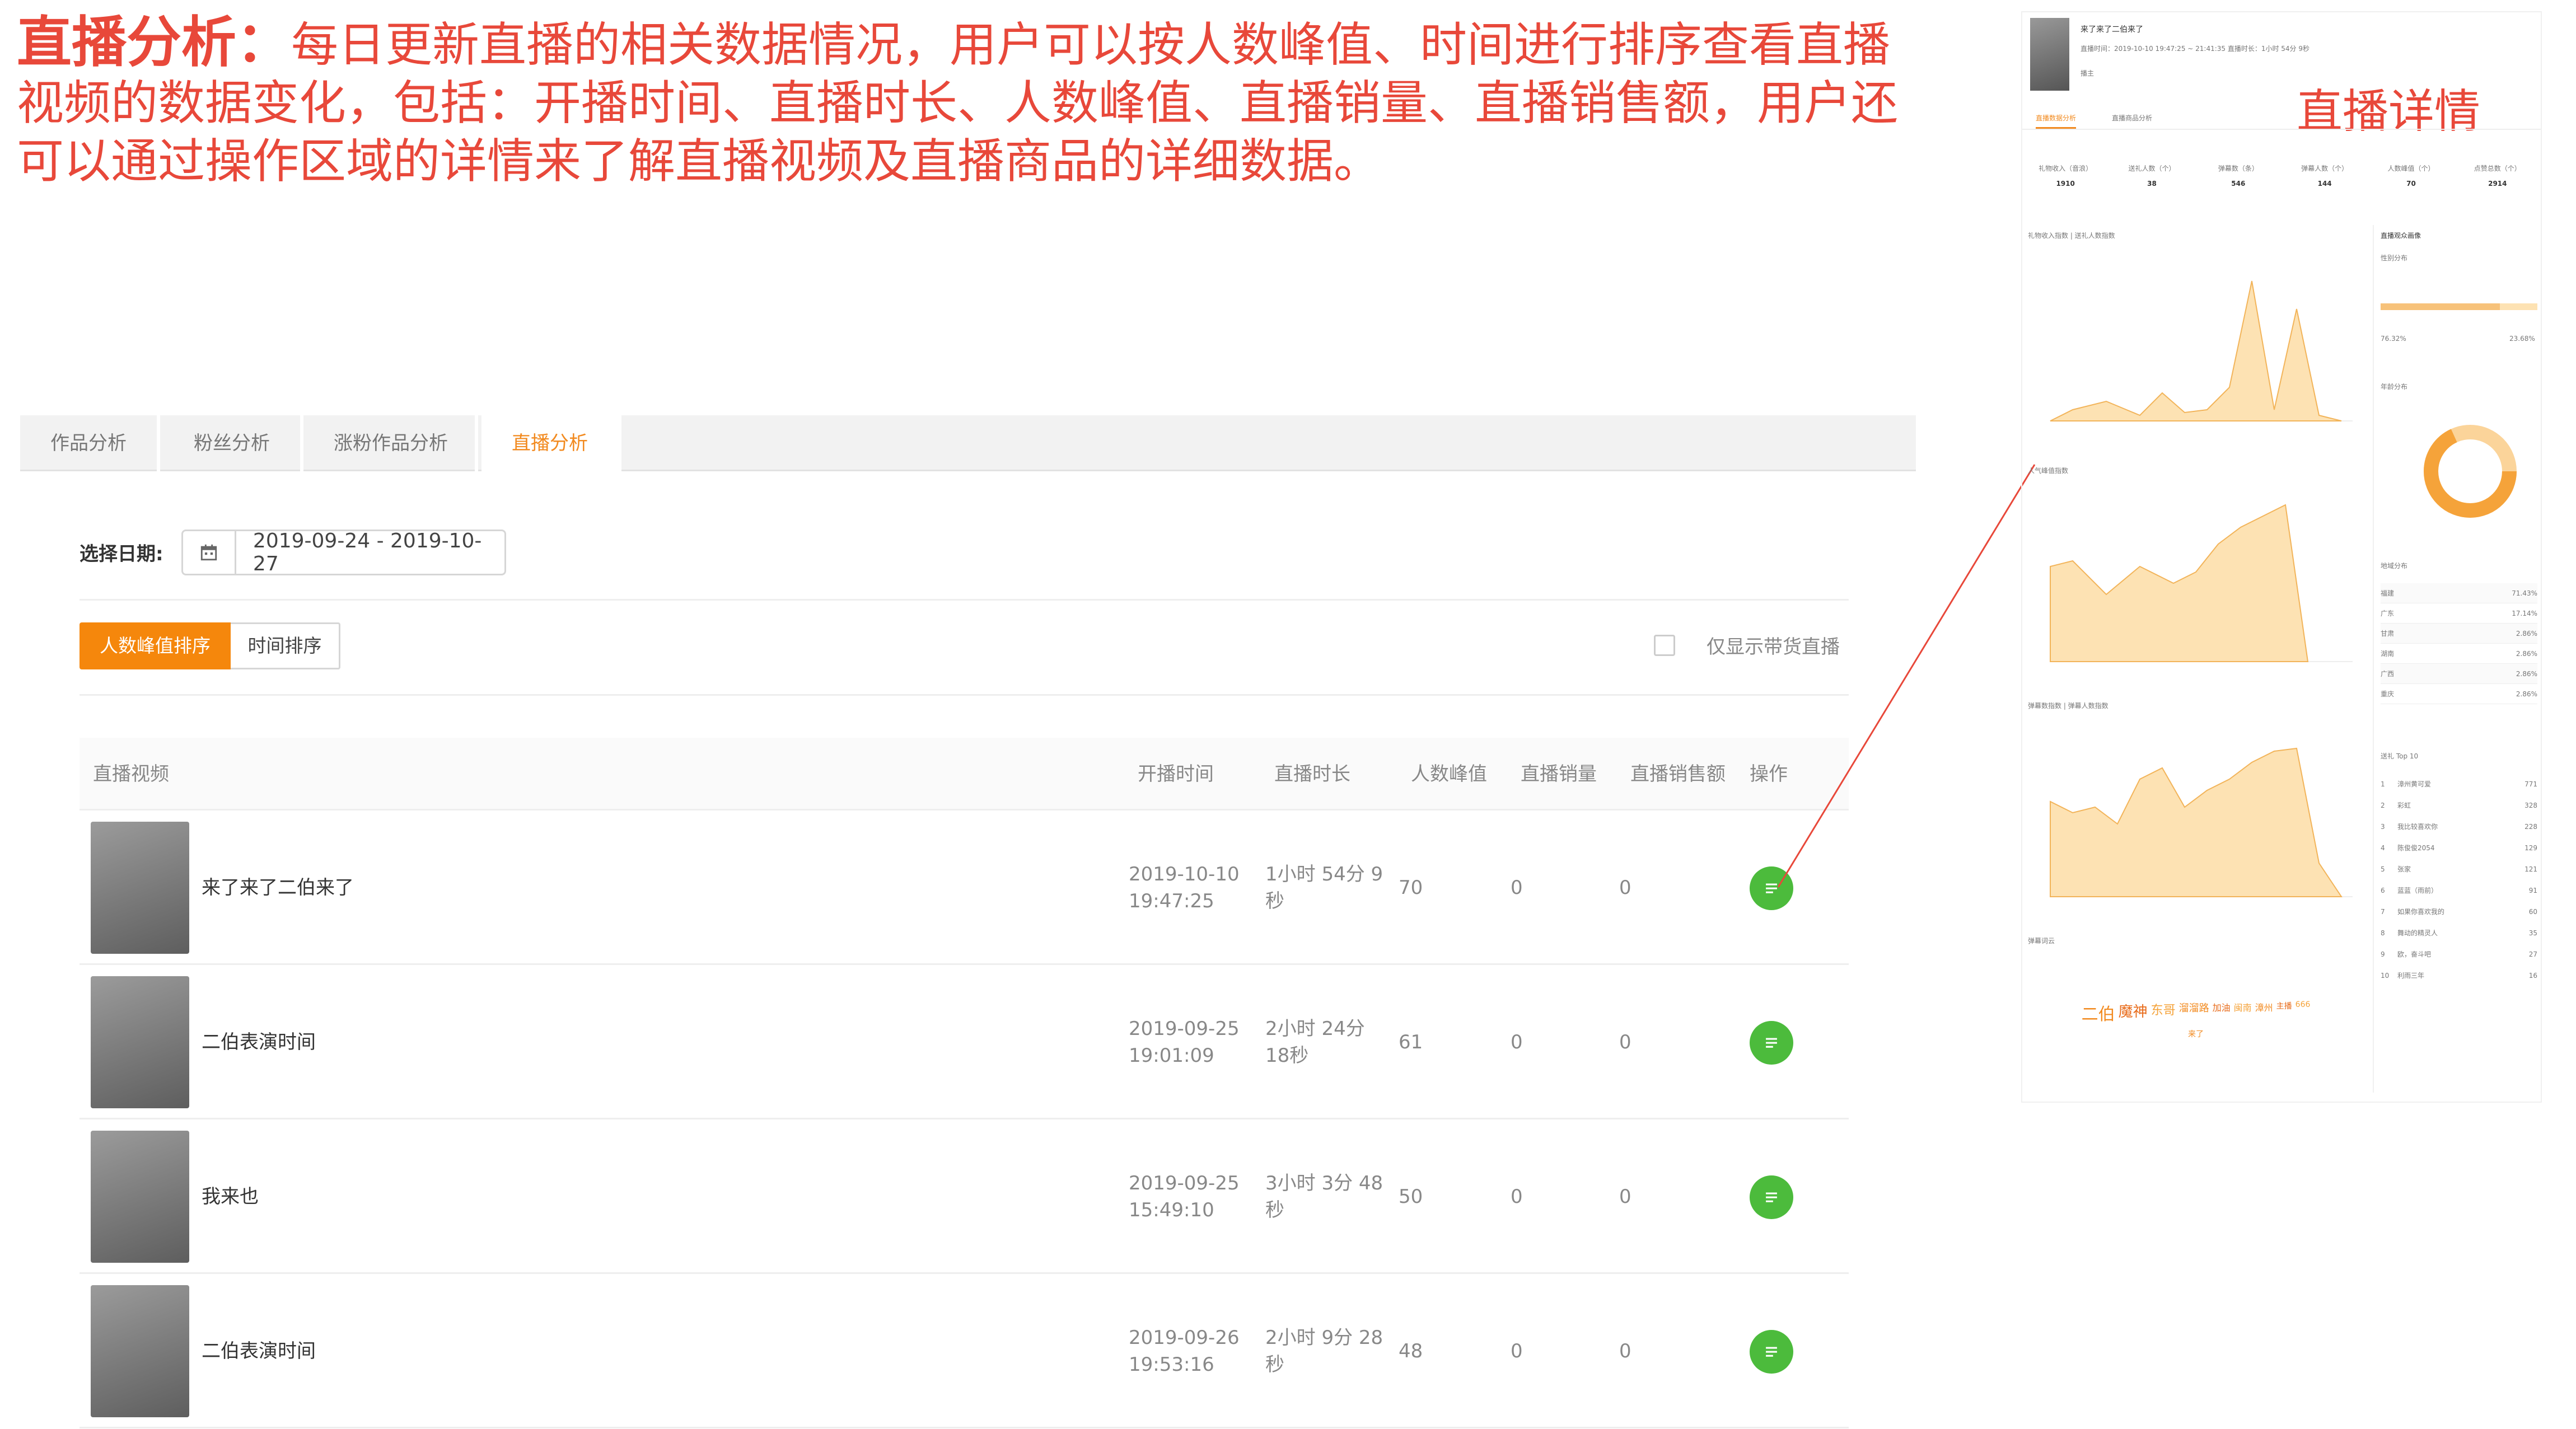 The width and height of the screenshot is (2576, 1429). What do you see at coordinates (2459, 634) in the screenshot?
I see `list-item: 甘肃 2.86%` at bounding box center [2459, 634].